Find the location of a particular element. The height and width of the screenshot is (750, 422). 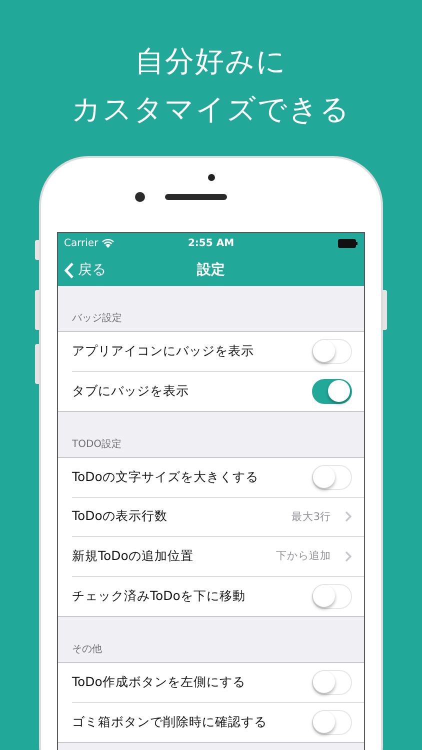

row-label: タブにバッジを表示 is located at coordinates (131, 391).